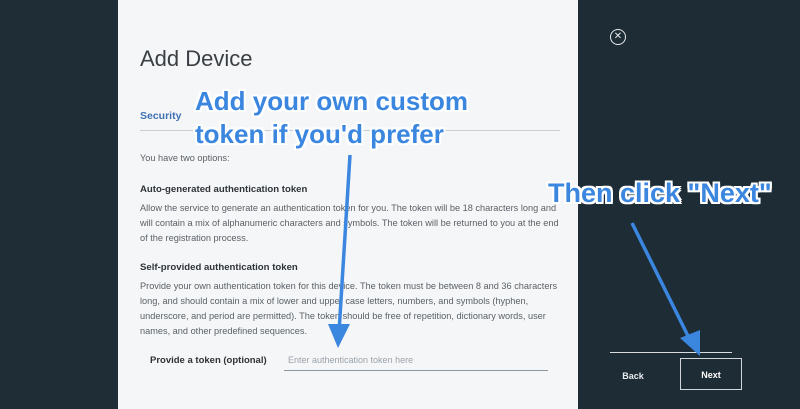  Describe the element at coordinates (331, 101) in the screenshot. I see `callout-custom-token-line1: Add your own custom` at that location.